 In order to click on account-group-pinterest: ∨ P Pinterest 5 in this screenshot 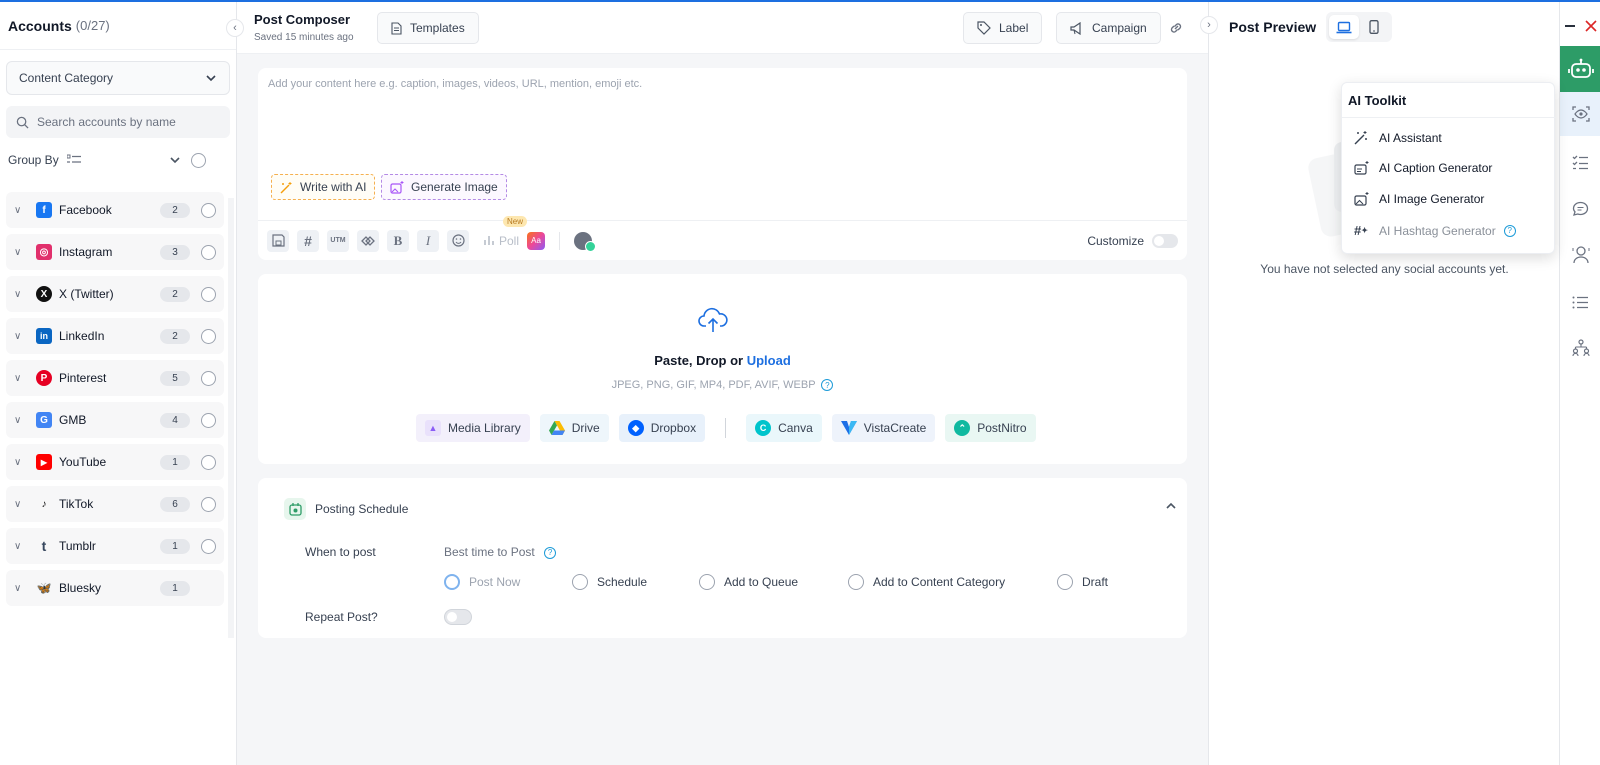, I will do `click(115, 378)`.